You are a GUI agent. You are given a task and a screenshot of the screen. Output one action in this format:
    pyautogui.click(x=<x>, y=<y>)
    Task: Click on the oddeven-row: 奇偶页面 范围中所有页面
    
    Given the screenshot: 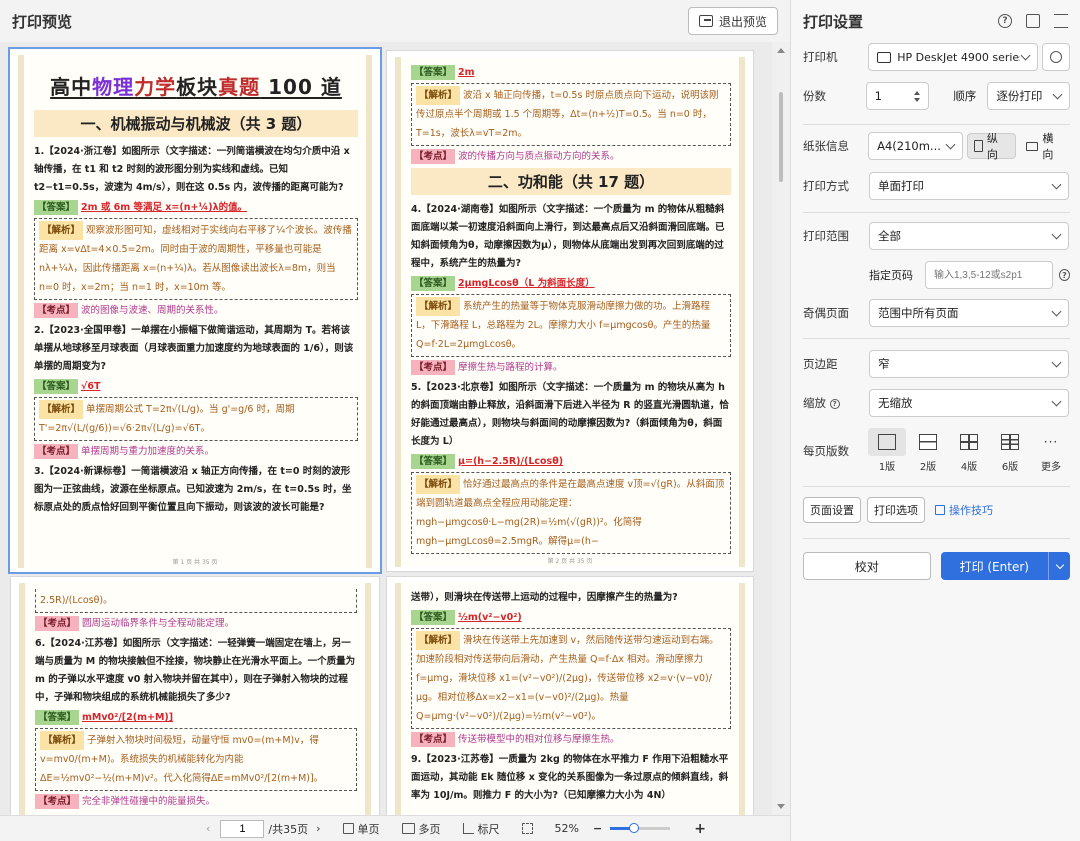 What is the action you would take?
    pyautogui.click(x=936, y=313)
    